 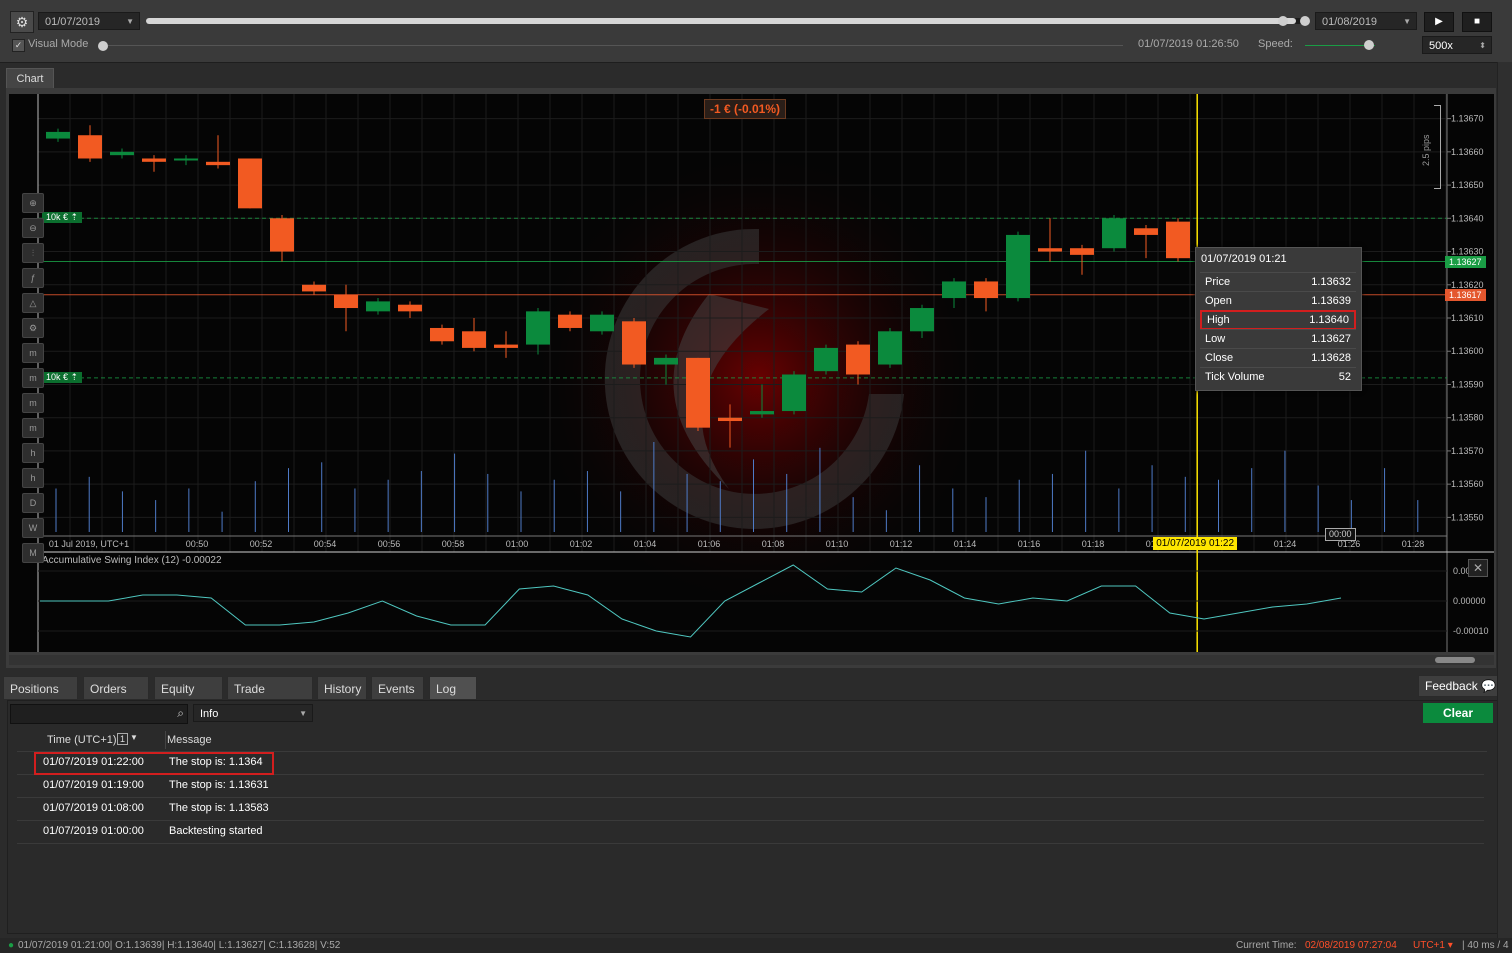 I want to click on sort-chevron-icon: ▼, so click(x=134, y=737).